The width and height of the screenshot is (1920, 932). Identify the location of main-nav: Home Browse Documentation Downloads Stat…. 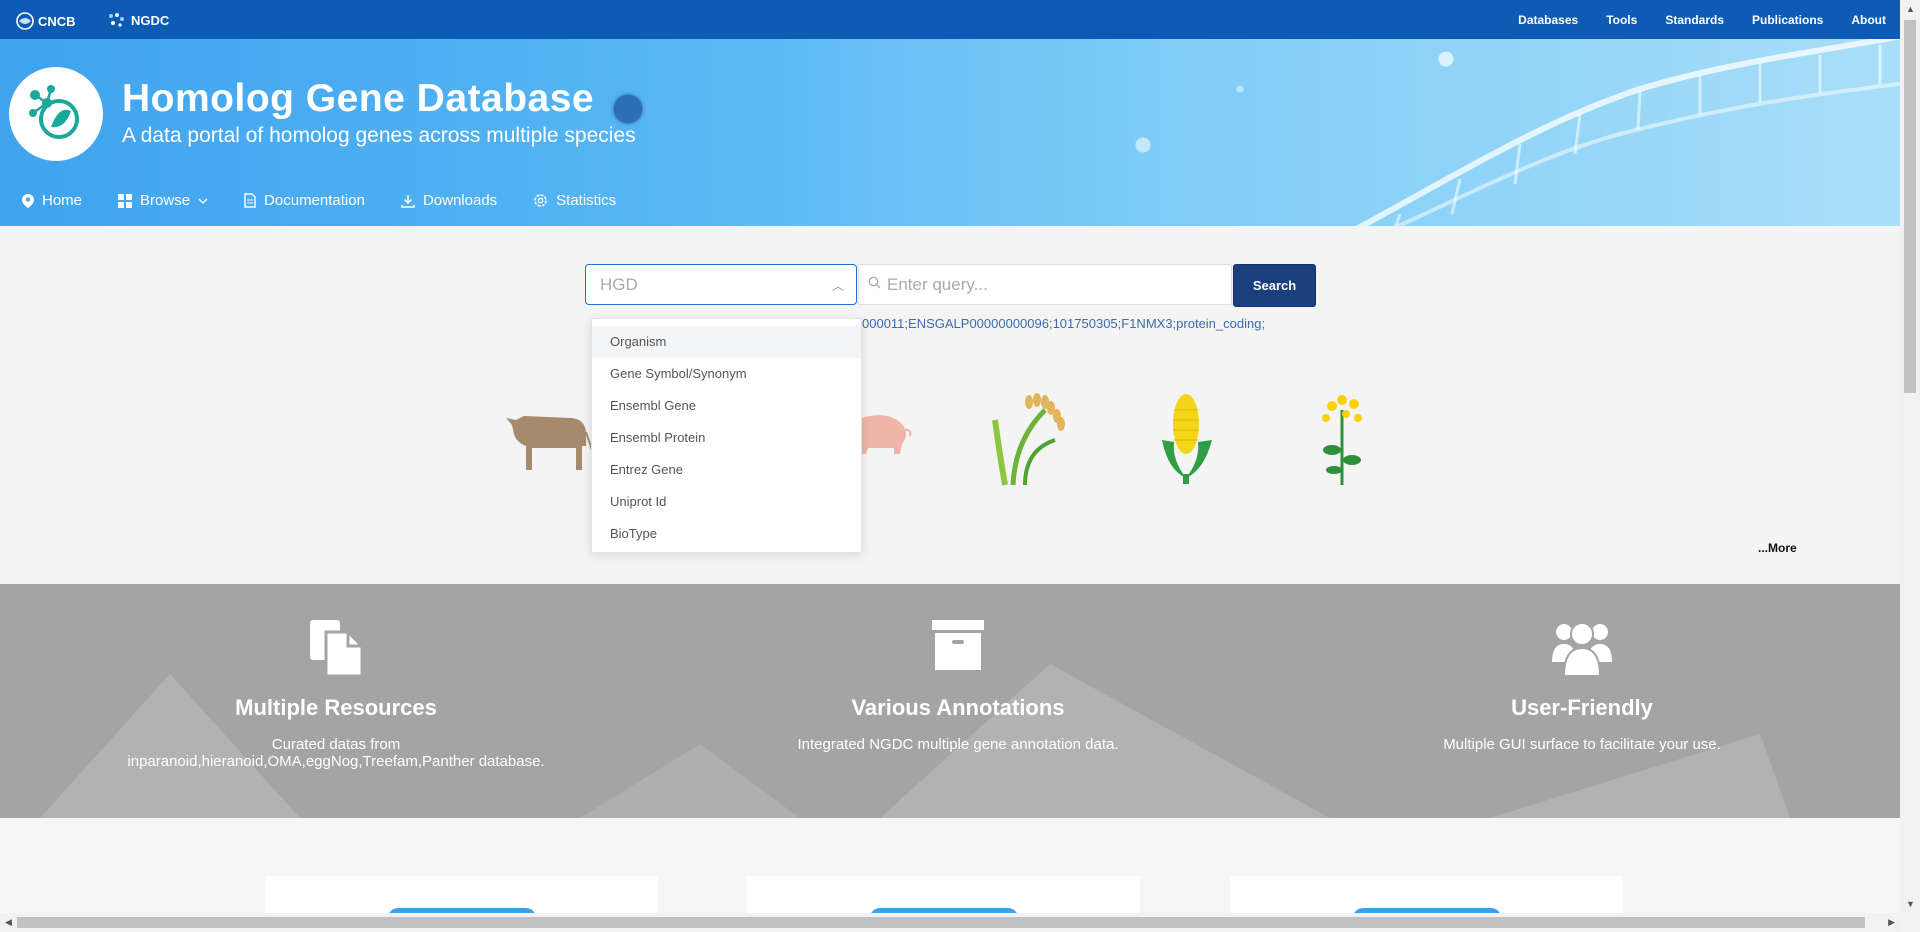
(319, 200).